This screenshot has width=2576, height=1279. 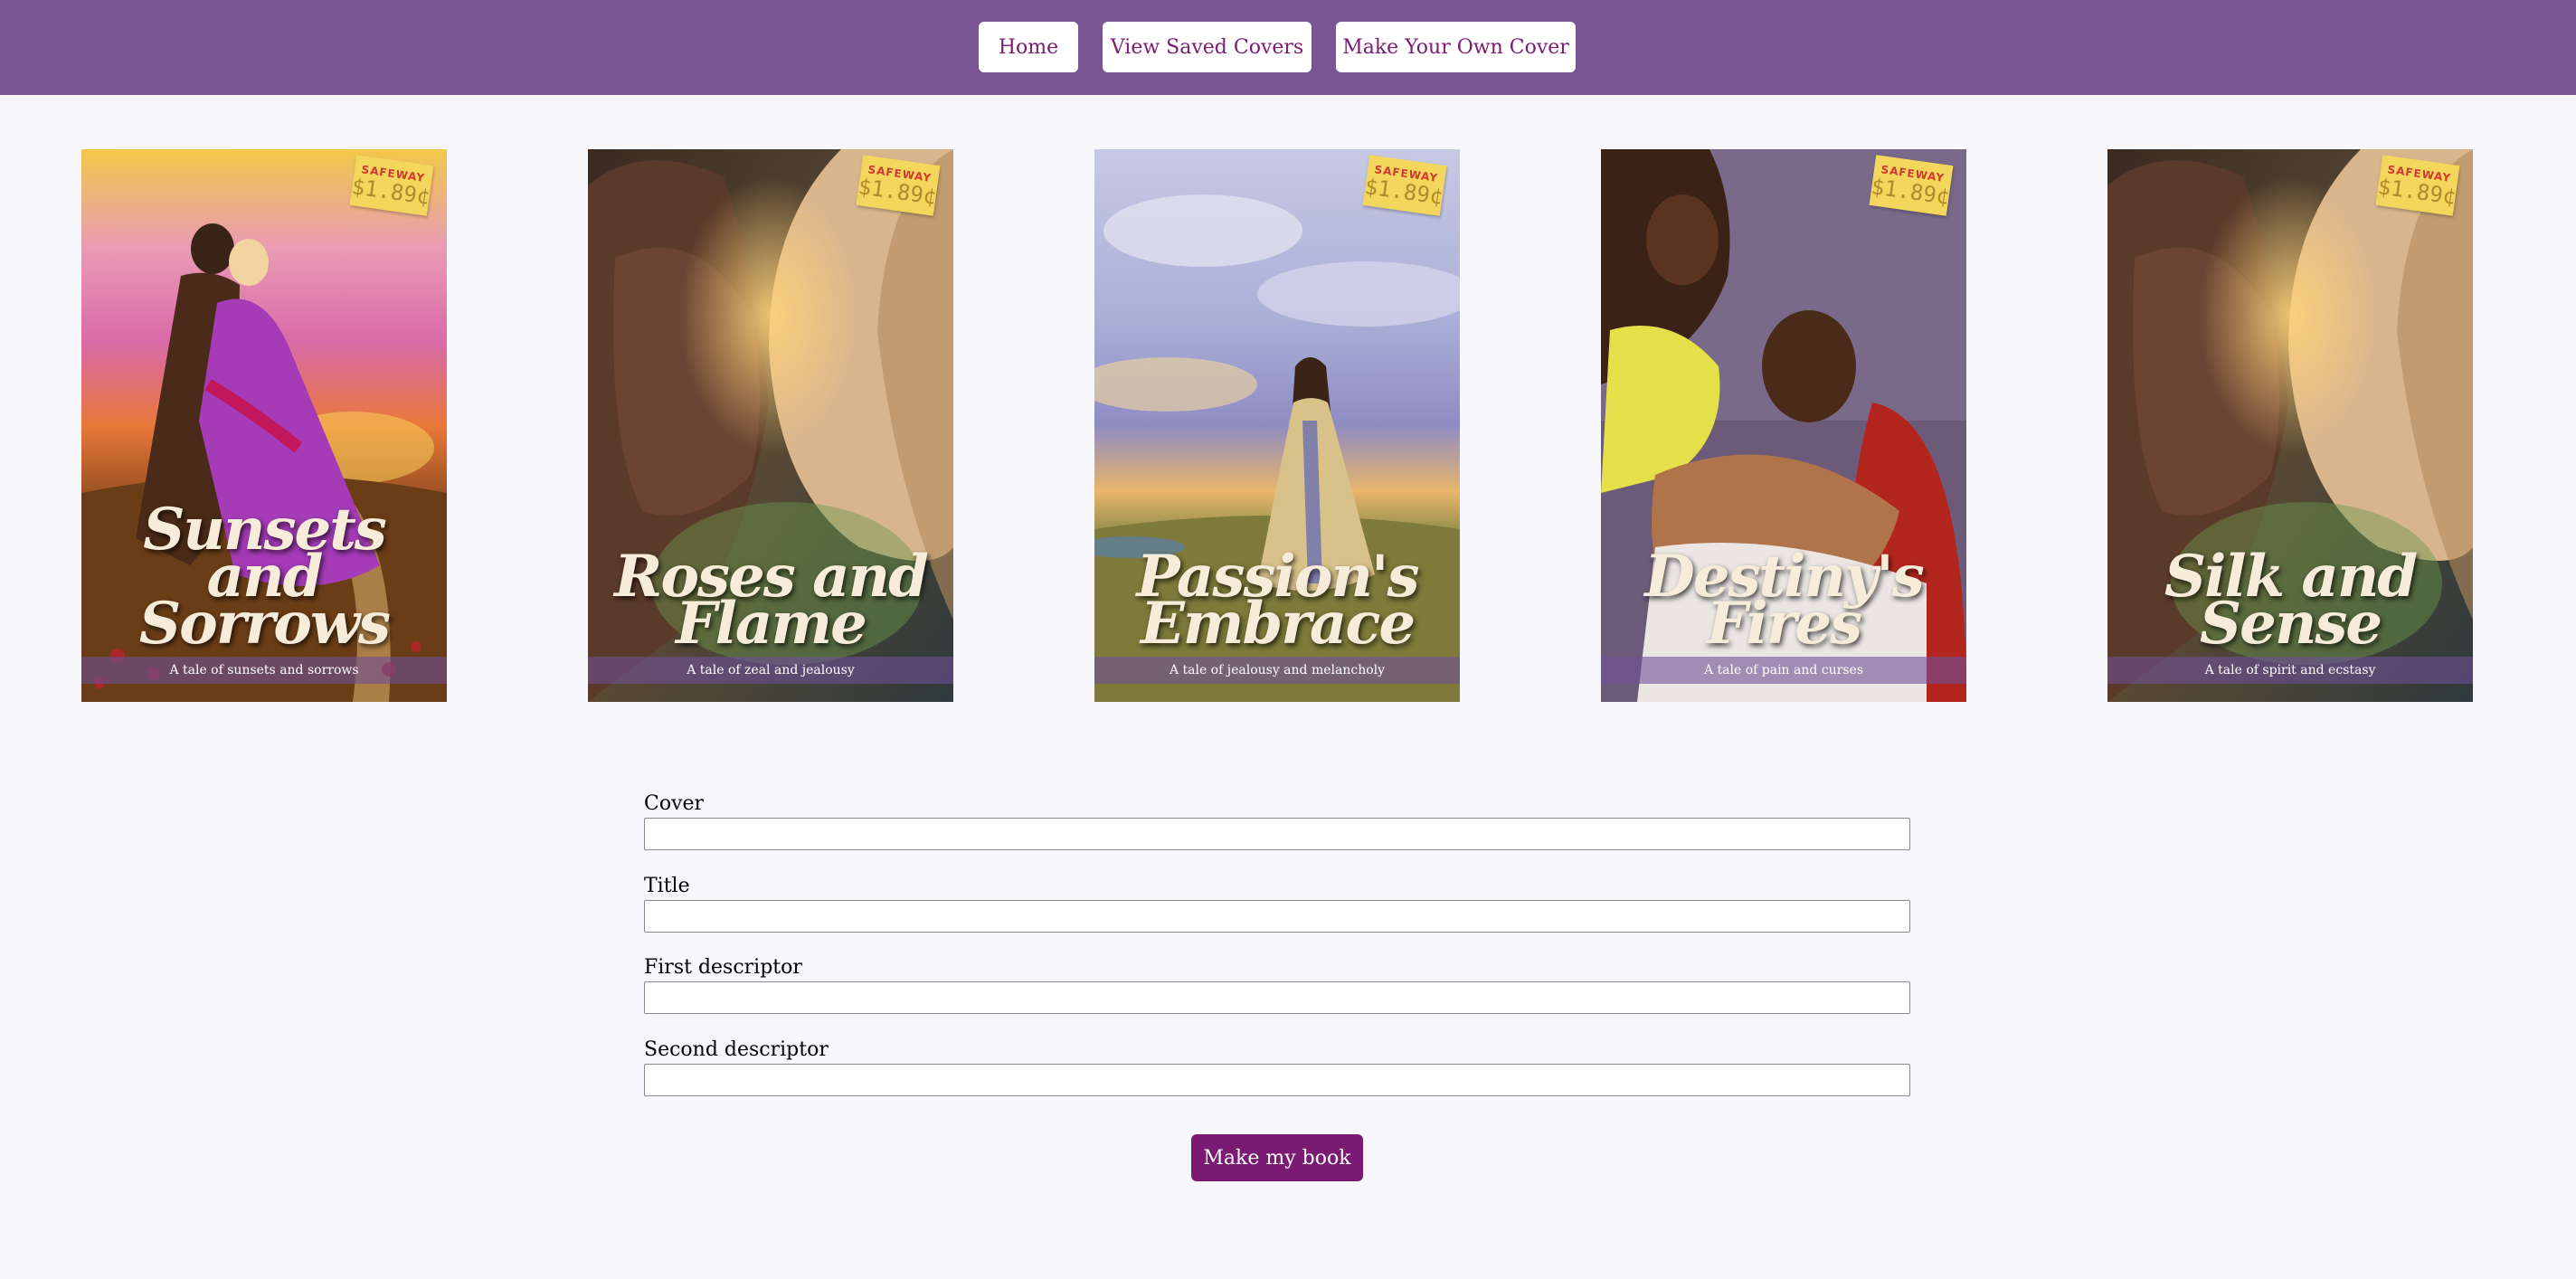 I want to click on first-descriptor-input, so click(x=1277, y=997).